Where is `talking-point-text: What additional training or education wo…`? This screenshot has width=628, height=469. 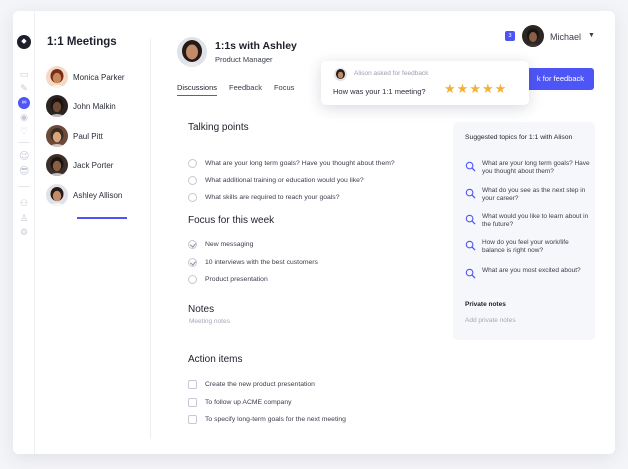 talking-point-text: What additional training or education wo… is located at coordinates (284, 180).